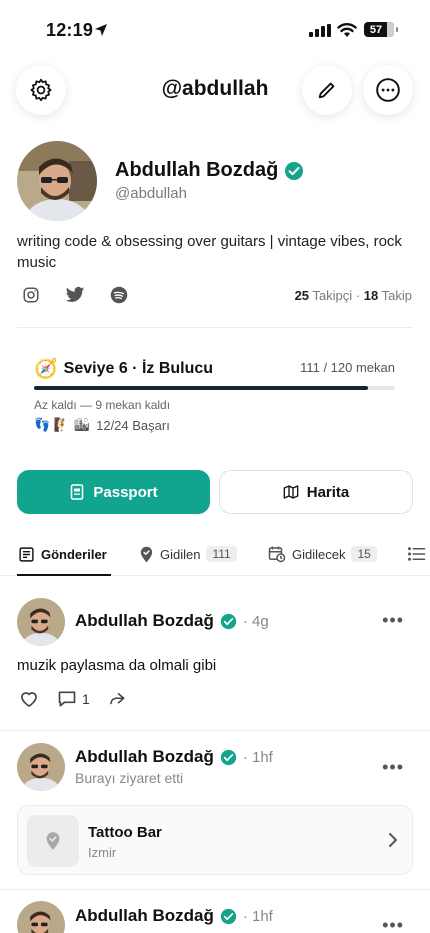 Image resolution: width=430 pixels, height=933 pixels. Describe the element at coordinates (129, 778) in the screenshot. I see `post-subtitle: Burayı ziyaret etti` at that location.